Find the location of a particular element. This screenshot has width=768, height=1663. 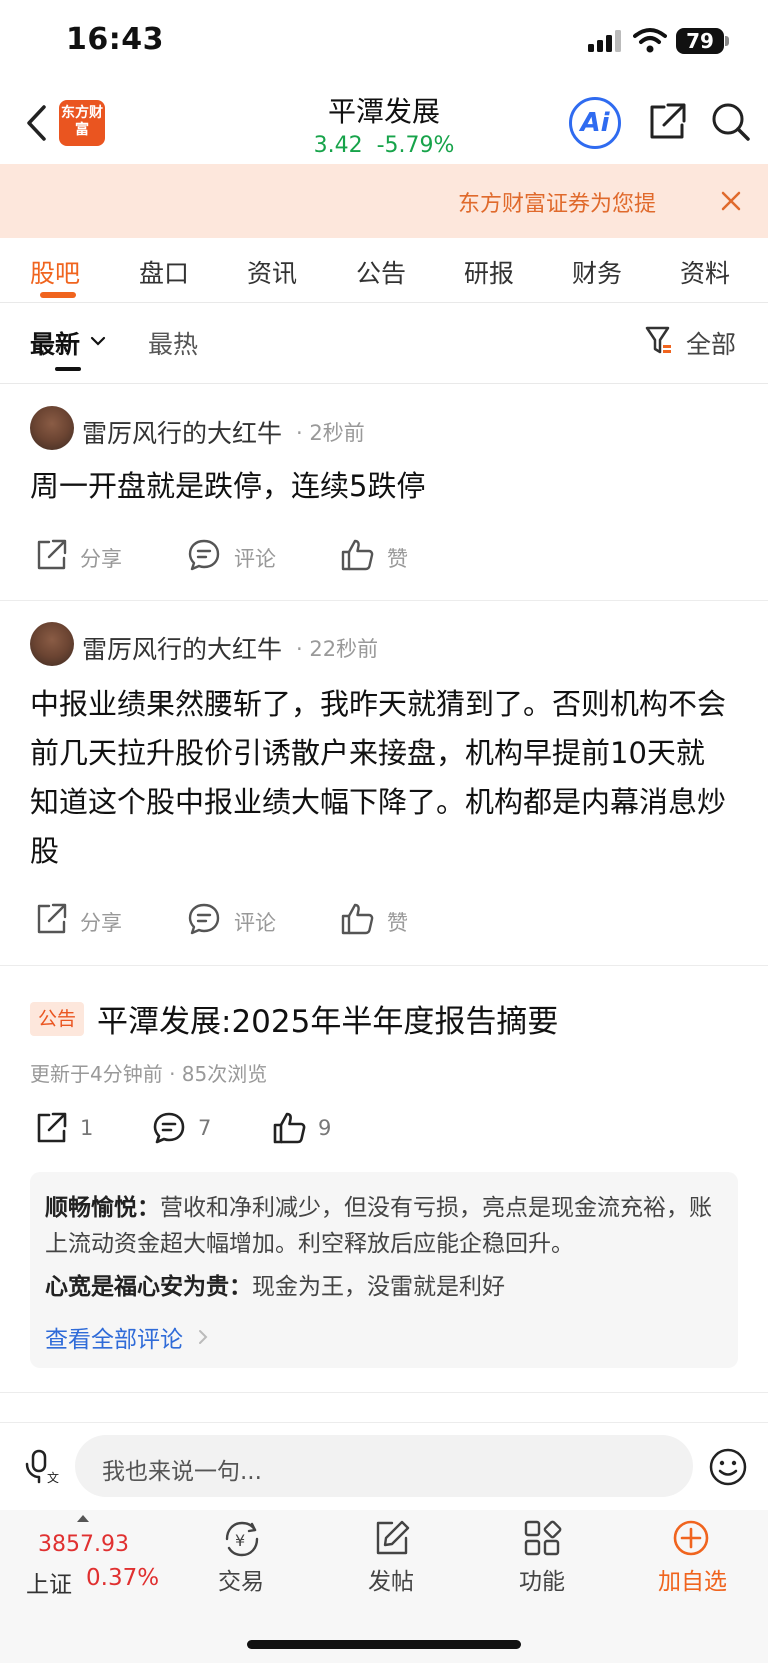

filter-icon is located at coordinates (659, 340).